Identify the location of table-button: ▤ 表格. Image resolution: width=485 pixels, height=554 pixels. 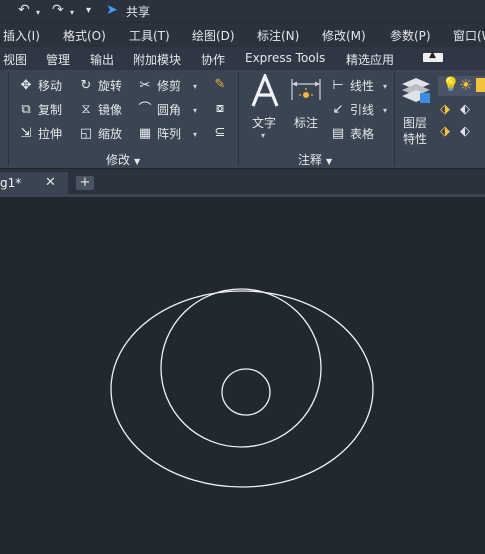
(352, 135).